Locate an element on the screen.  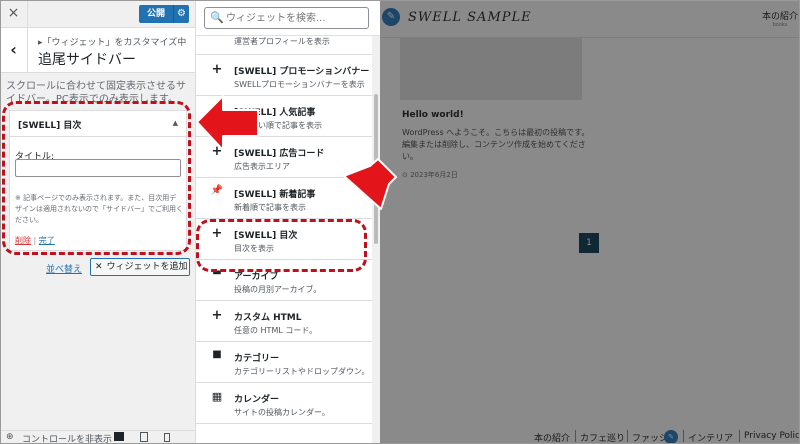
highlight-toc-widget is located at coordinates (281, 245).